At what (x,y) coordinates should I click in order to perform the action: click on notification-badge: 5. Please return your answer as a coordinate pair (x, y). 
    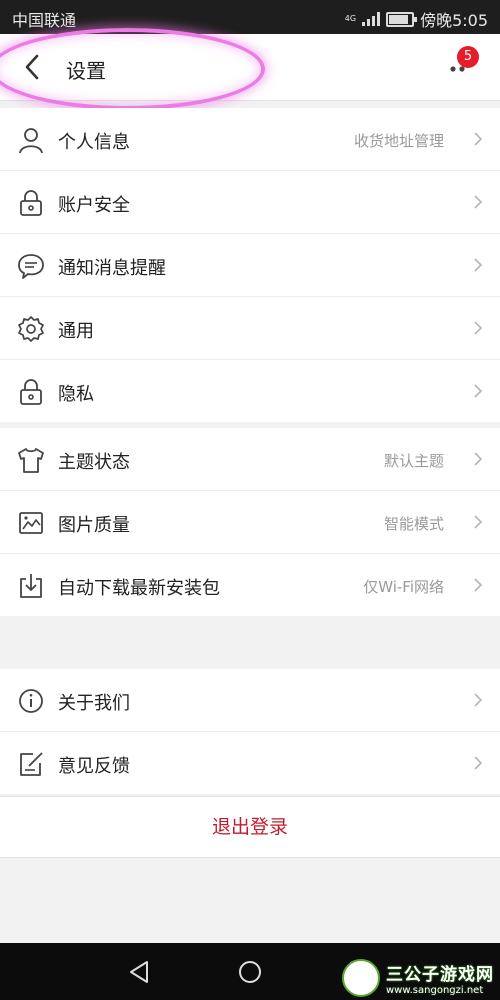
    Looking at the image, I should click on (468, 57).